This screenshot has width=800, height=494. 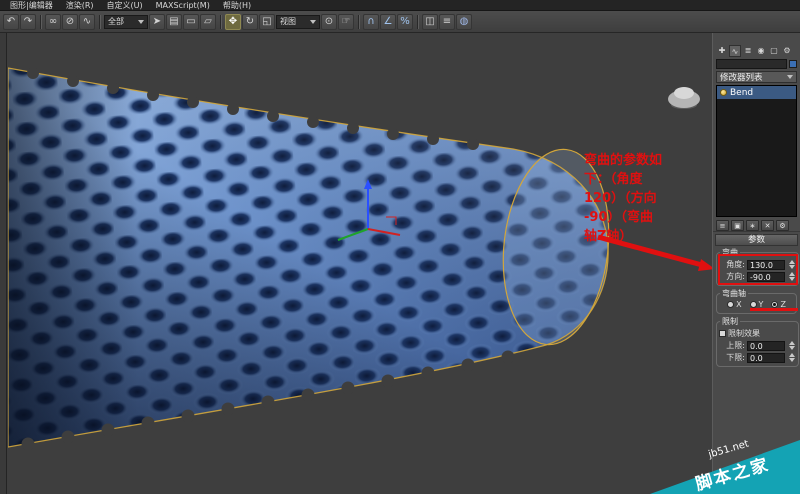 What do you see at coordinates (748, 51) in the screenshot?
I see `tab-hierarchy-icon: ≣` at bounding box center [748, 51].